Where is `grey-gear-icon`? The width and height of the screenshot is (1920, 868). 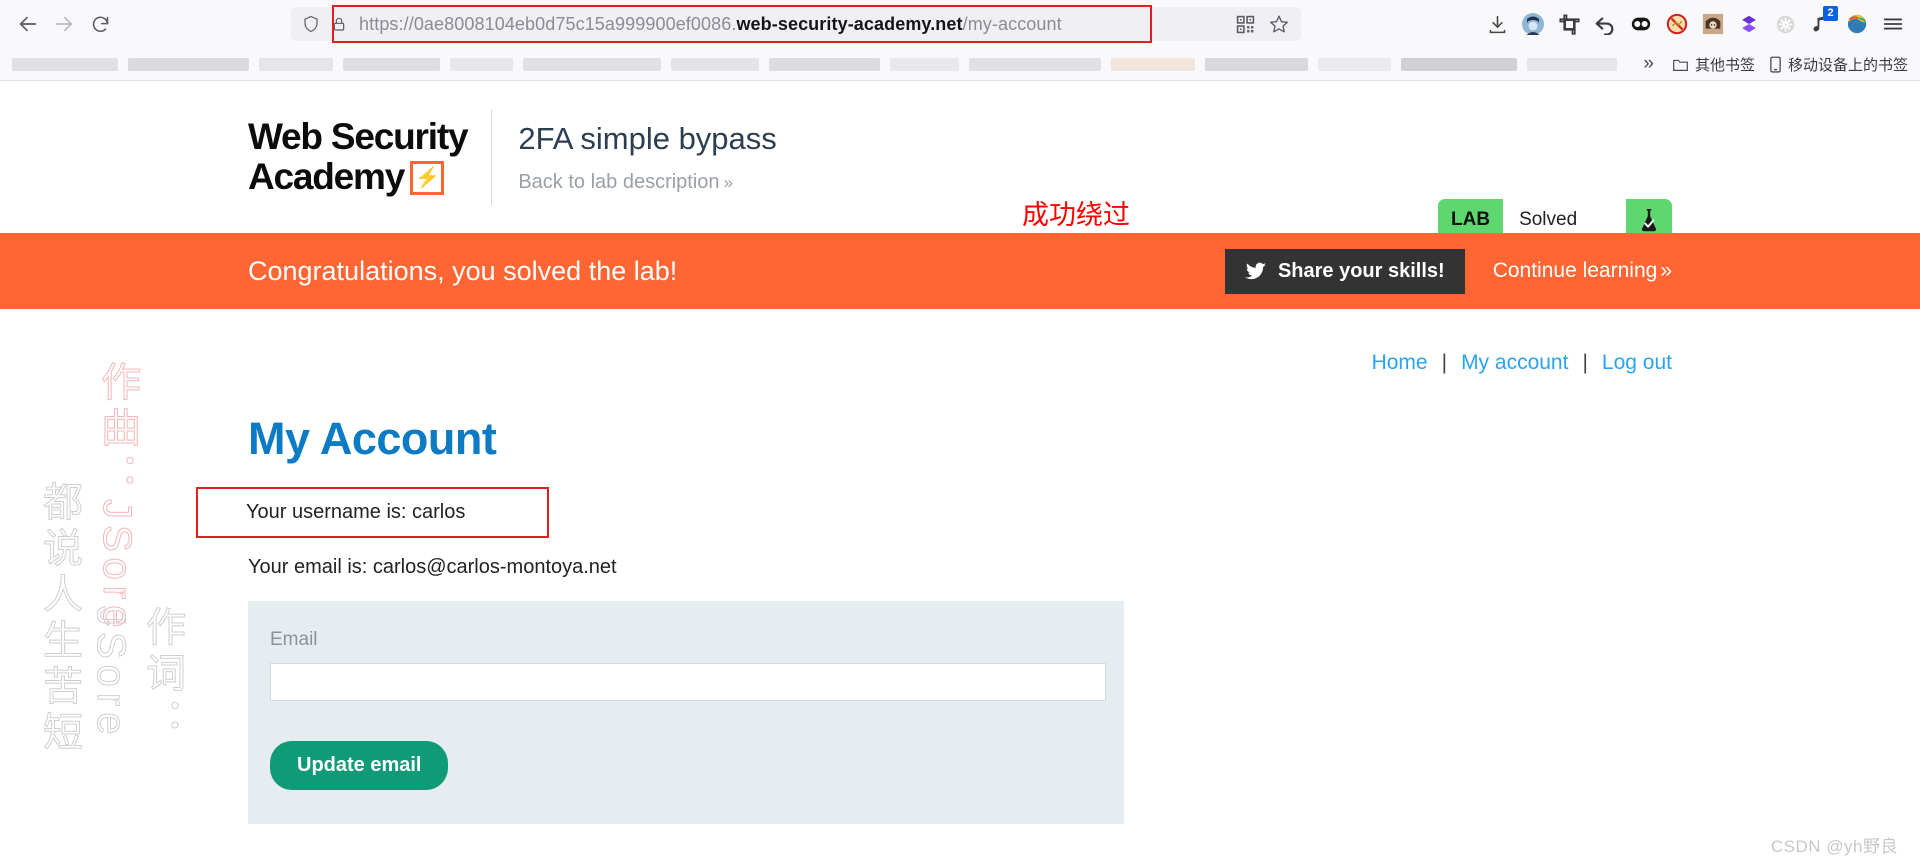 grey-gear-icon is located at coordinates (1785, 24).